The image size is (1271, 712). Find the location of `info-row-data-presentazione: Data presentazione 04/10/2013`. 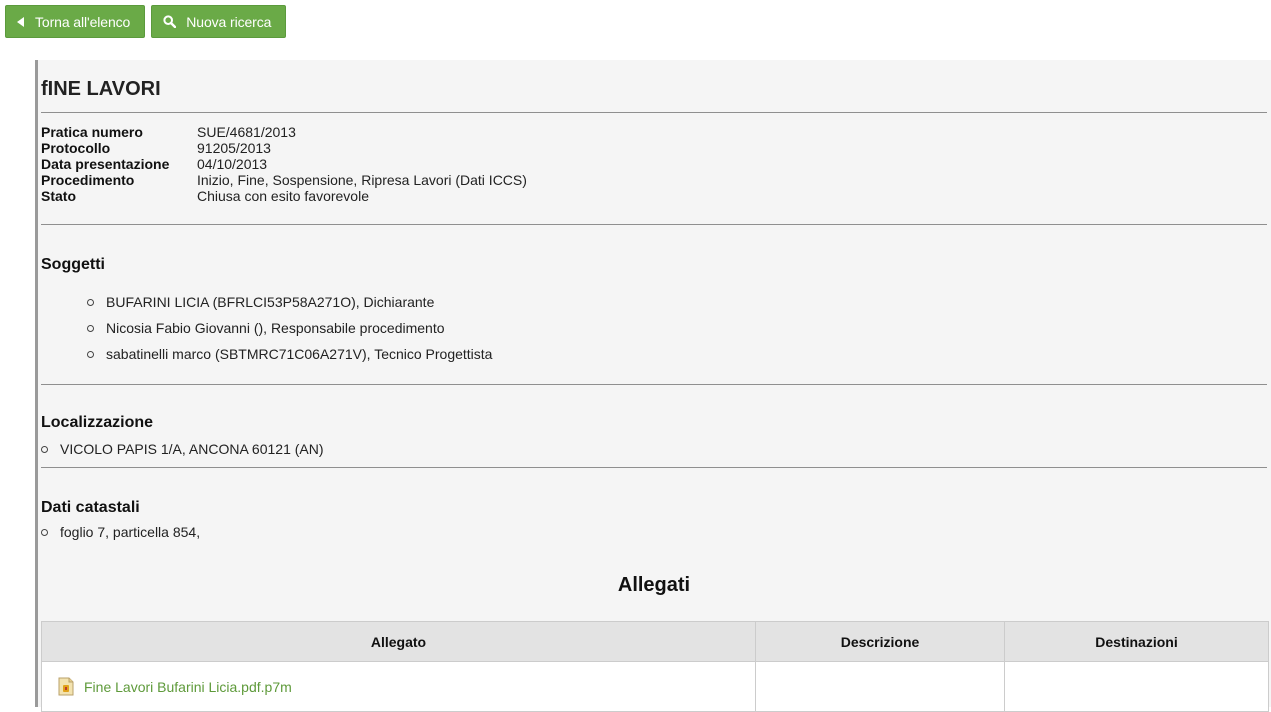

info-row-data-presentazione: Data presentazione 04/10/2013 is located at coordinates (284, 164).